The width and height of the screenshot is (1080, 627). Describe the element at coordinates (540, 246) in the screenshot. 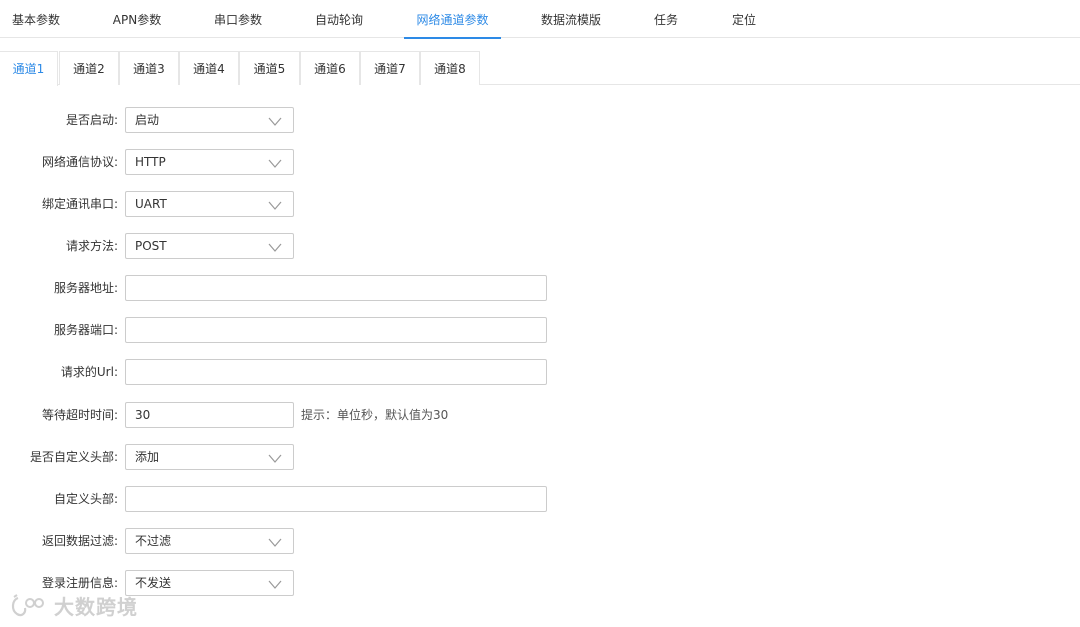

I see `form-row-method: 请求方法: POST` at that location.